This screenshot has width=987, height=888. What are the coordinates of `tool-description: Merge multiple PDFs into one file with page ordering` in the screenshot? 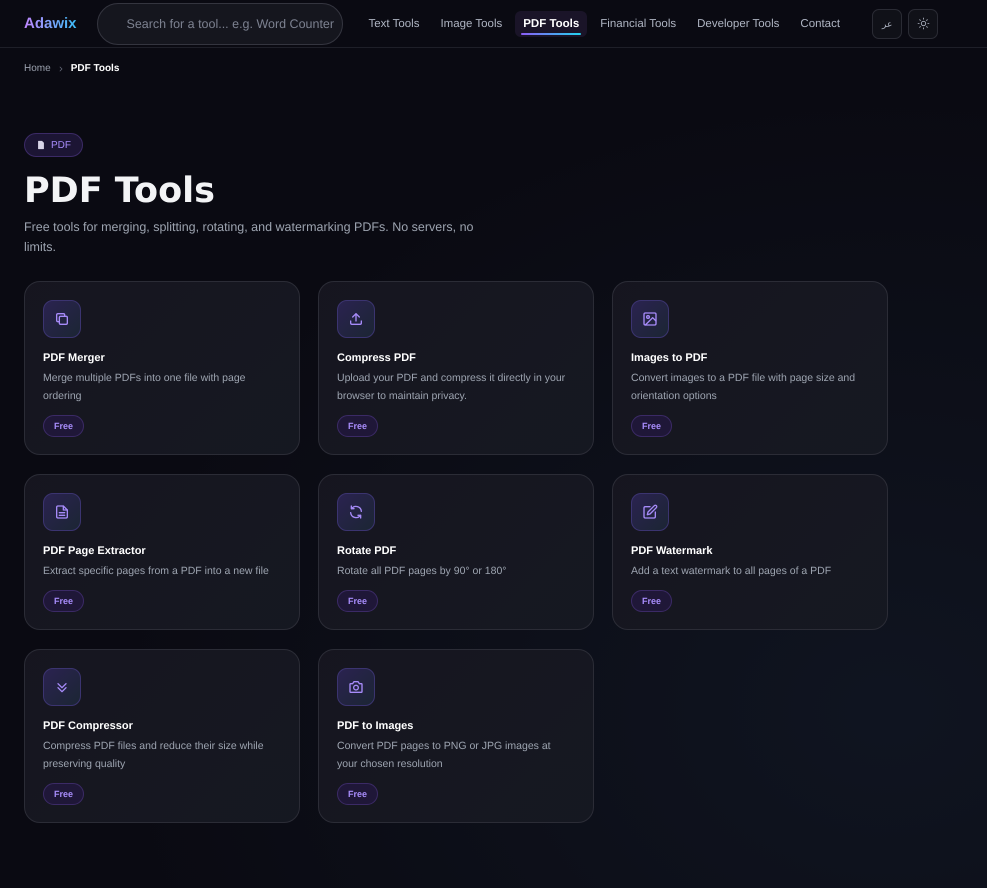 It's located at (145, 387).